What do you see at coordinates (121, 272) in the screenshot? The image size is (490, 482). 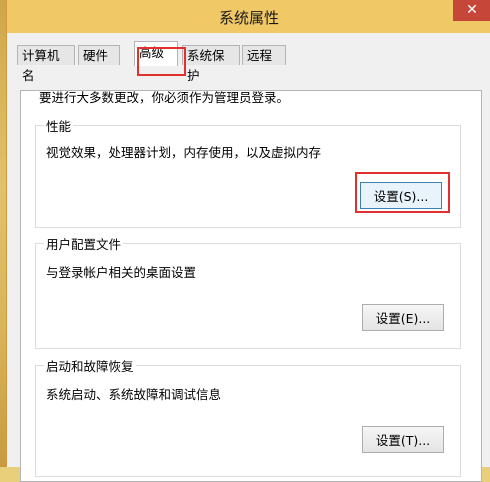 I see `user-profiles-description: 与登录帐户相关的桌面设置` at bounding box center [121, 272].